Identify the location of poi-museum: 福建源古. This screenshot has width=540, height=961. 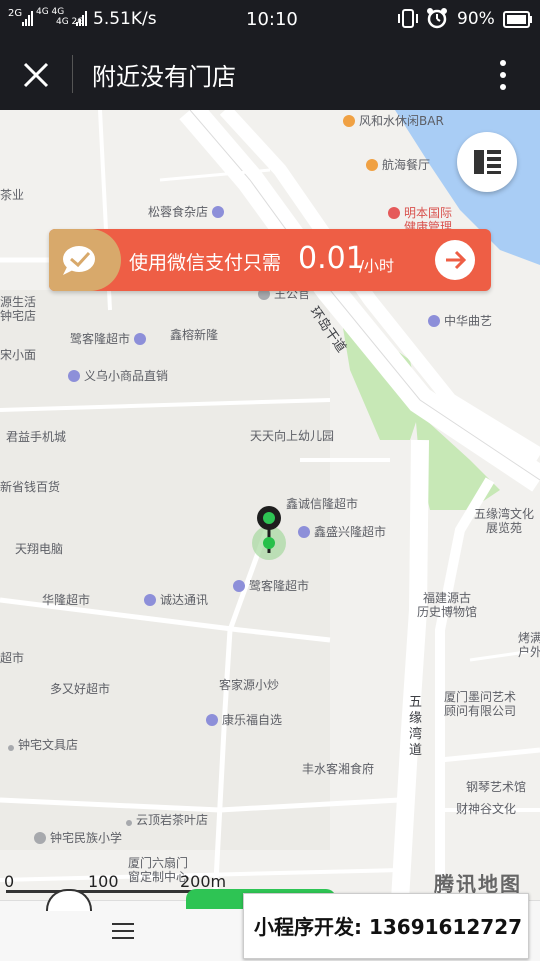
(447, 598).